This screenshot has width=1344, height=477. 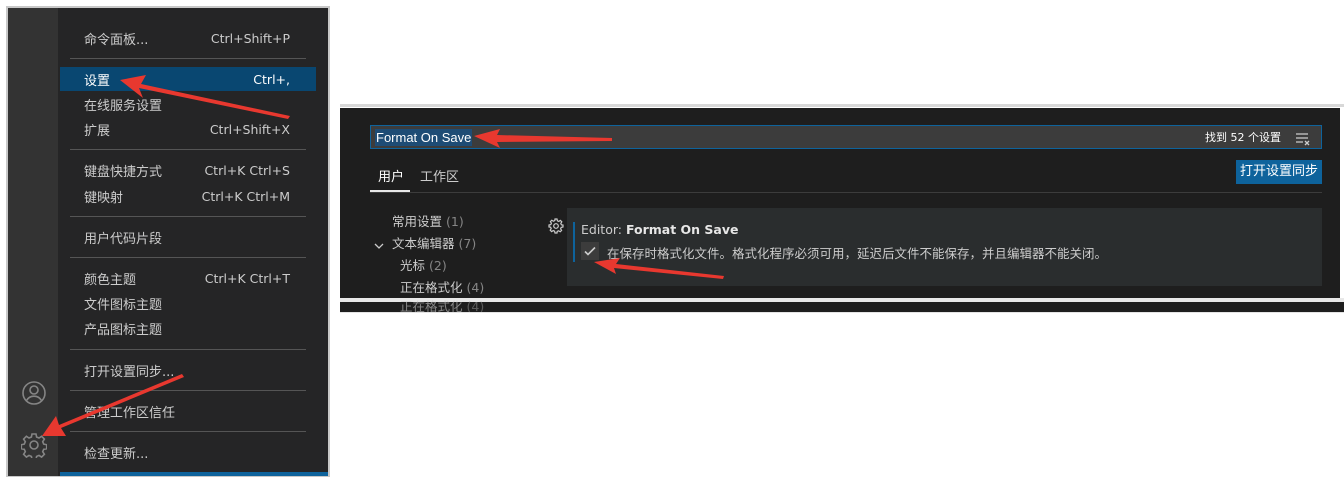 I want to click on menu-item-label: 设置, so click(x=97, y=81).